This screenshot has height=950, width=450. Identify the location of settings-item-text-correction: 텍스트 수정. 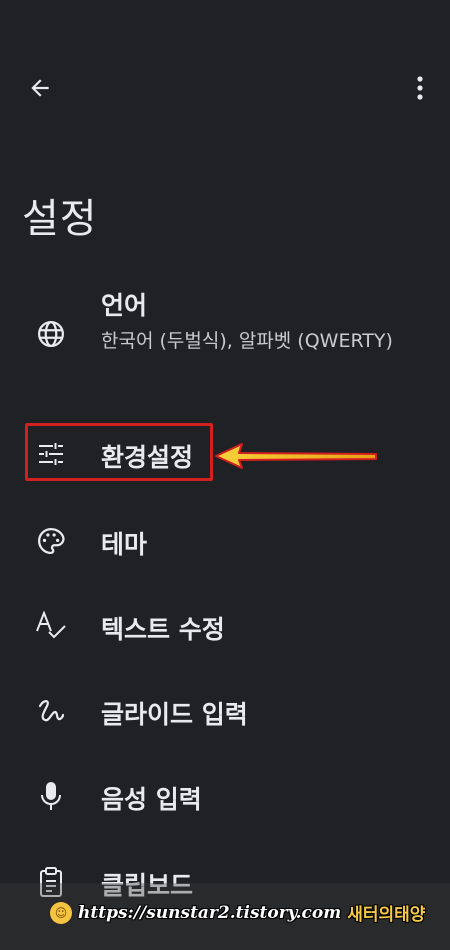
(225, 626).